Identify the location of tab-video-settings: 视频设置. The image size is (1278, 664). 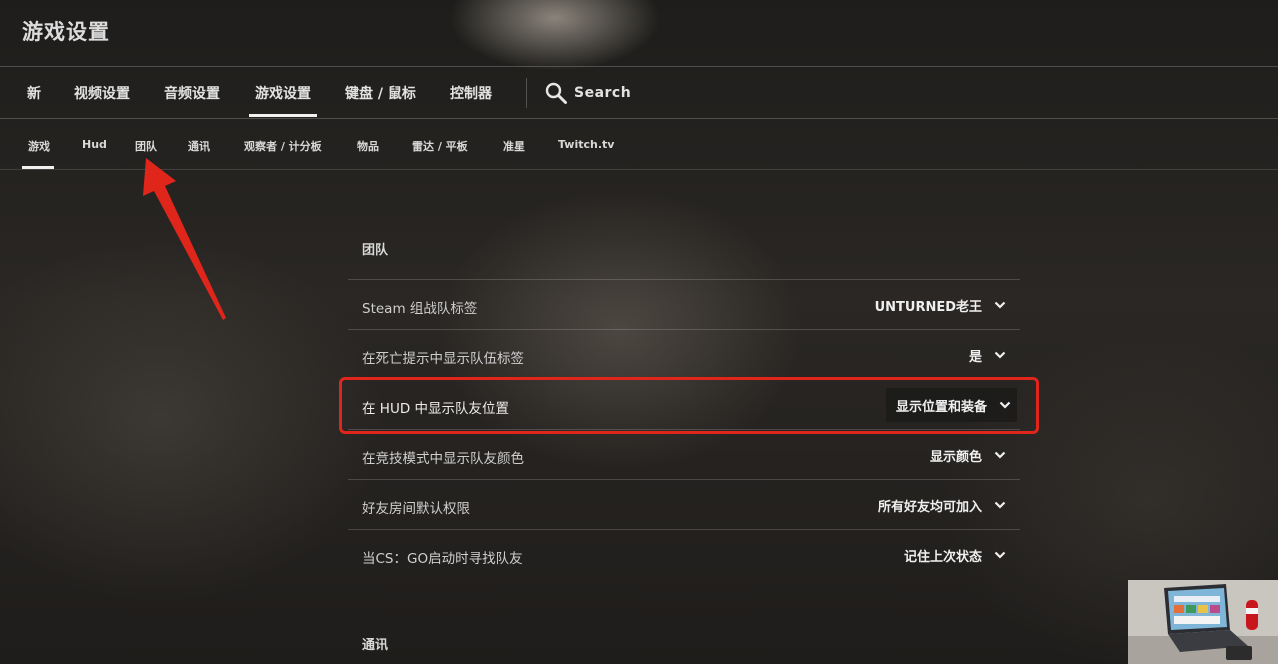
(102, 93).